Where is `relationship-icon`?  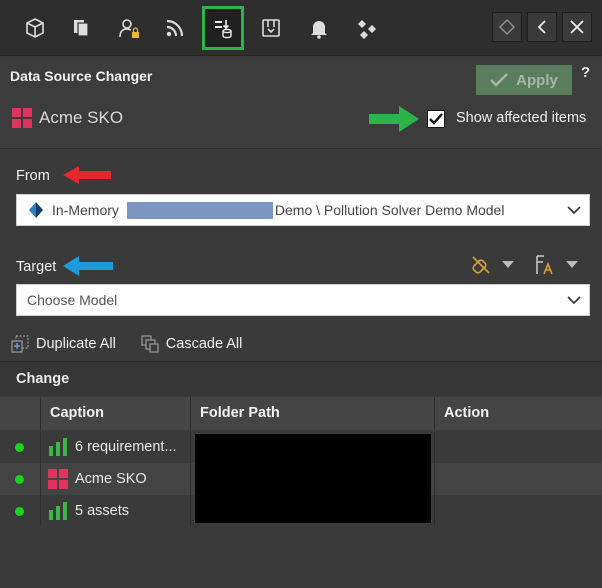
relationship-icon is located at coordinates (367, 28).